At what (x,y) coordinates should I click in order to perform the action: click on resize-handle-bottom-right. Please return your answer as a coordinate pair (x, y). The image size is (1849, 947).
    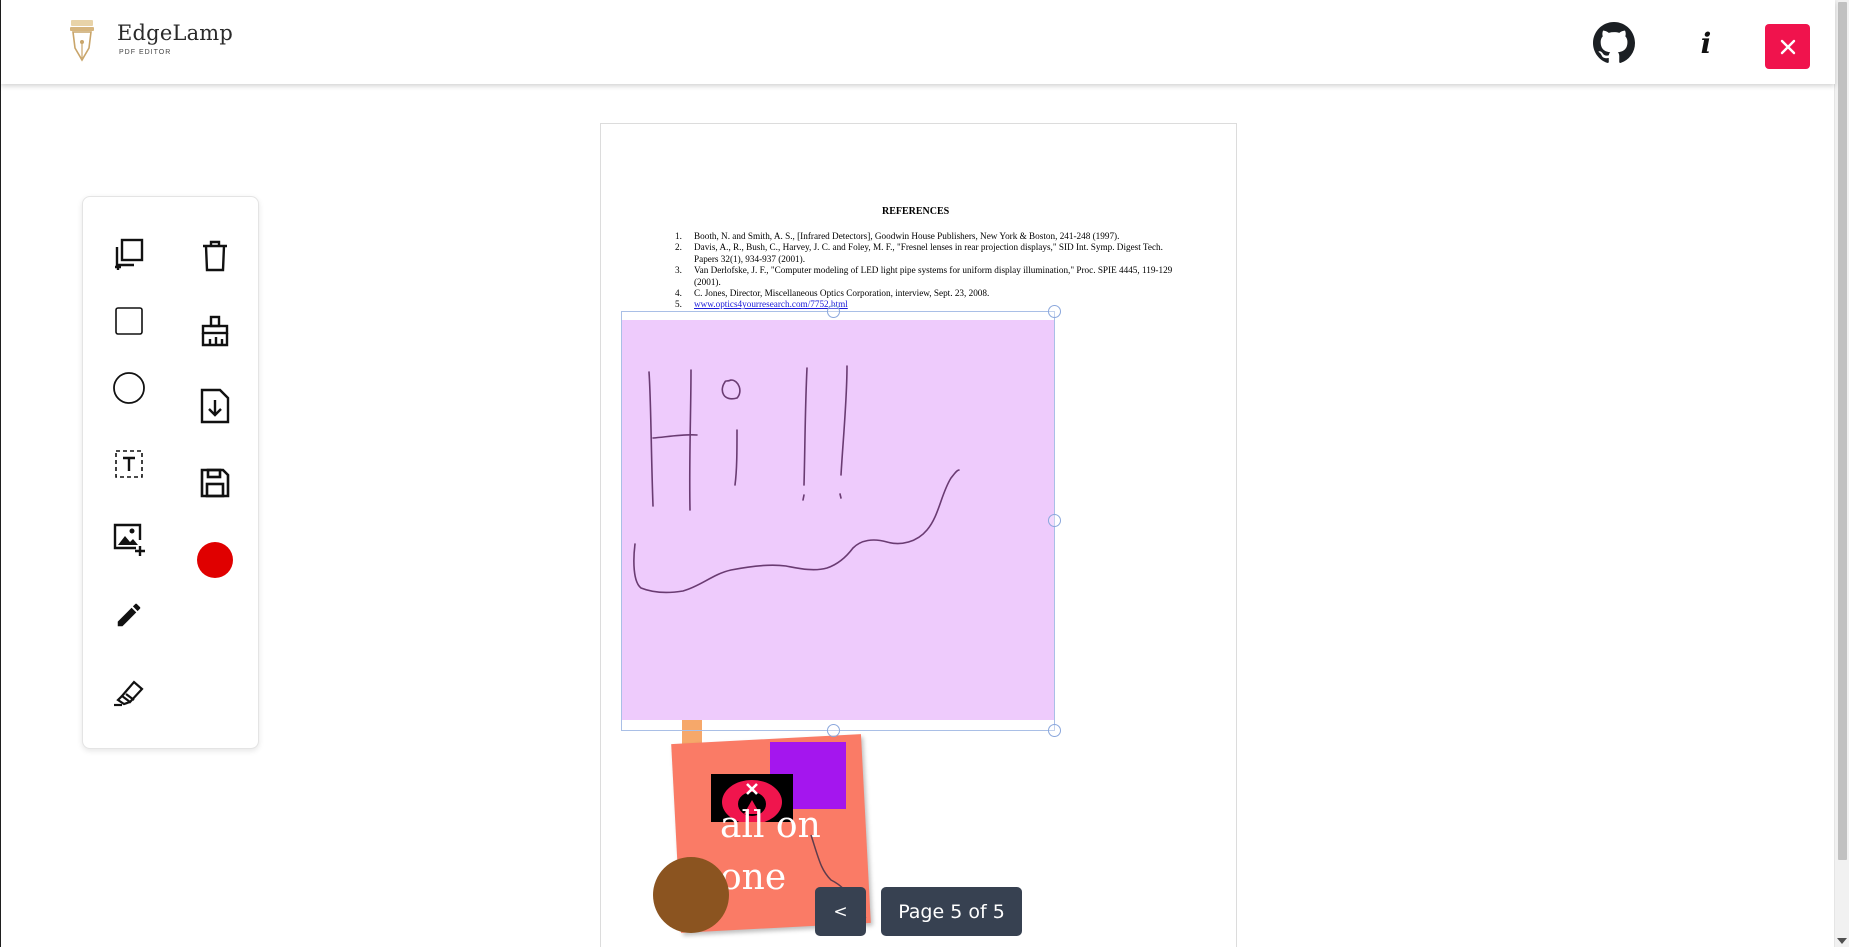
    Looking at the image, I should click on (1054, 730).